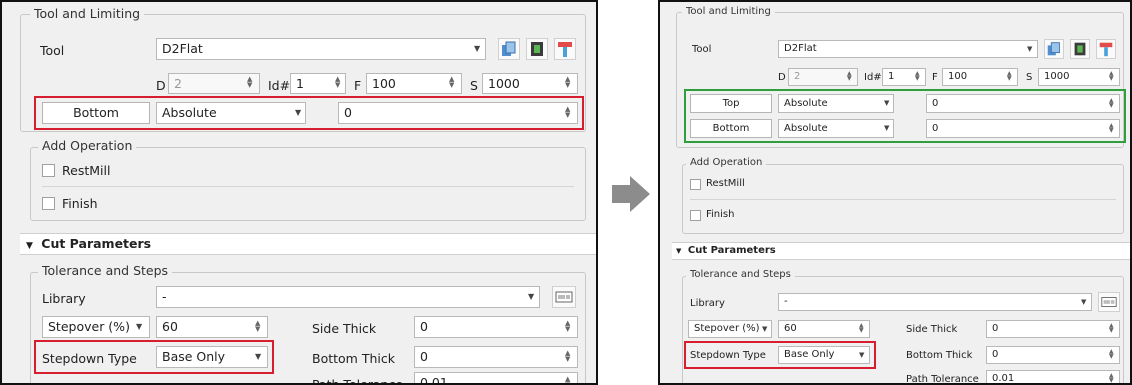 This screenshot has height=385, width=1132. Describe the element at coordinates (731, 250) in the screenshot. I see `cut-parameters-title: Cut Parameters` at that location.